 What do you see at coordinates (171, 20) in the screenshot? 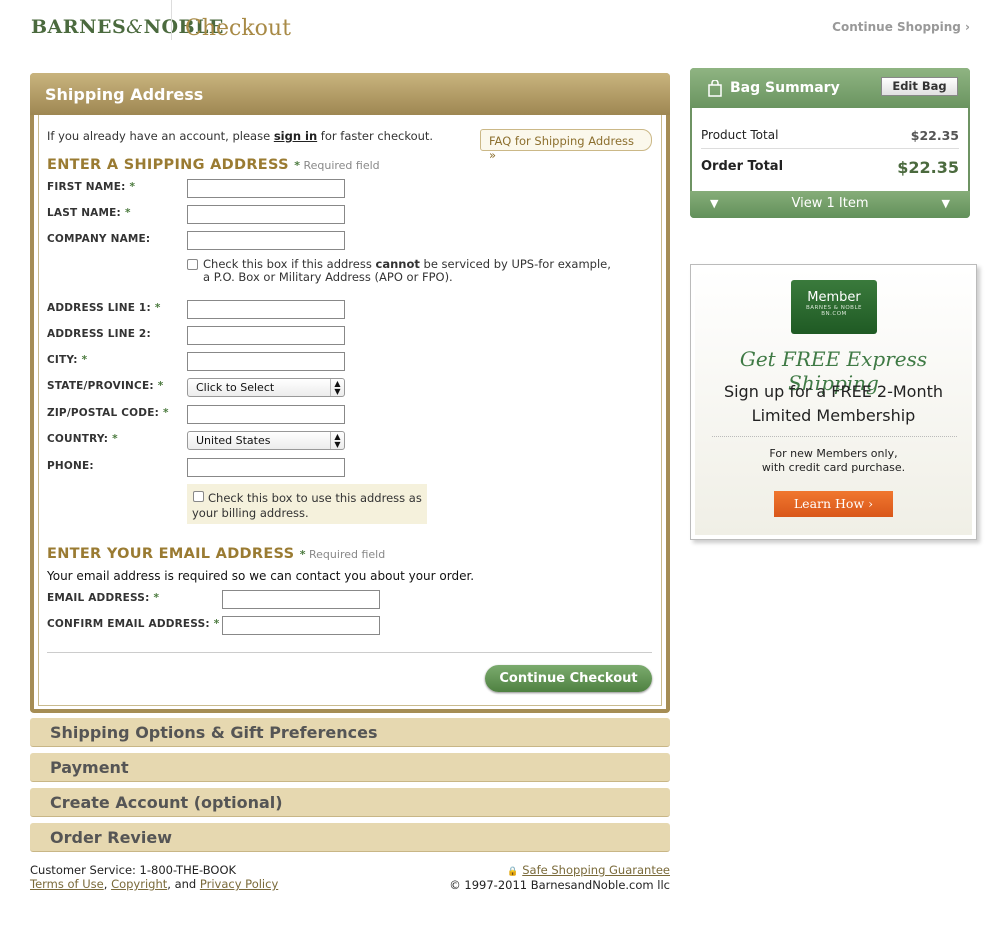
I see `header-divider` at bounding box center [171, 20].